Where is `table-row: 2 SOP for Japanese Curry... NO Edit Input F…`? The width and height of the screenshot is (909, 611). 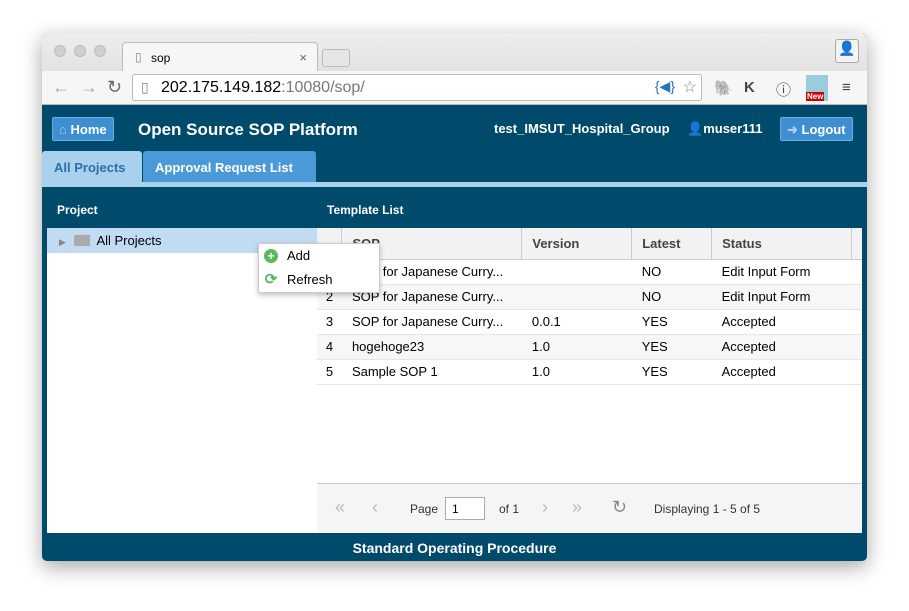
table-row: 2 SOP for Japanese Curry... NO Edit Input F… is located at coordinates (589, 297).